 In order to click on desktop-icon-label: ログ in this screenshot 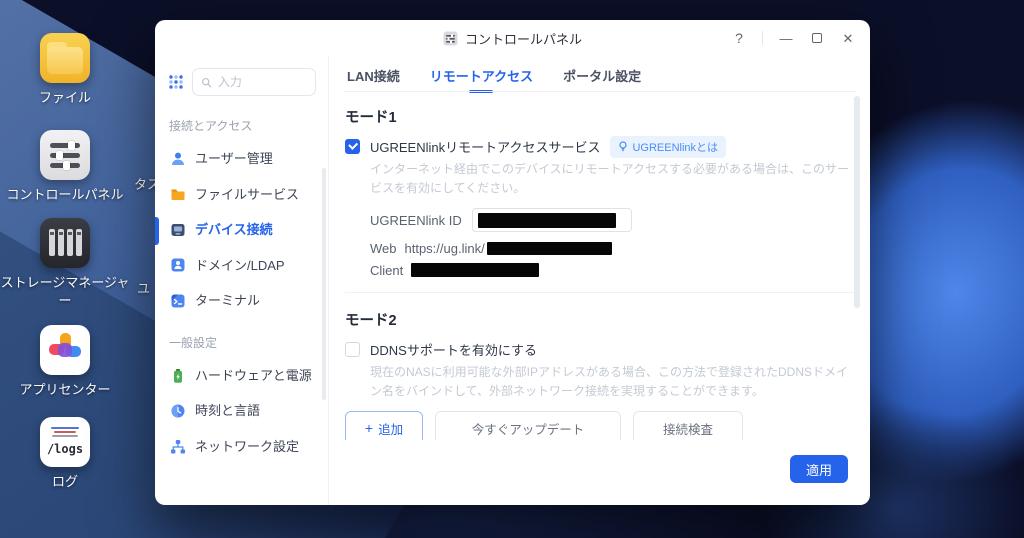, I will do `click(64, 481)`.